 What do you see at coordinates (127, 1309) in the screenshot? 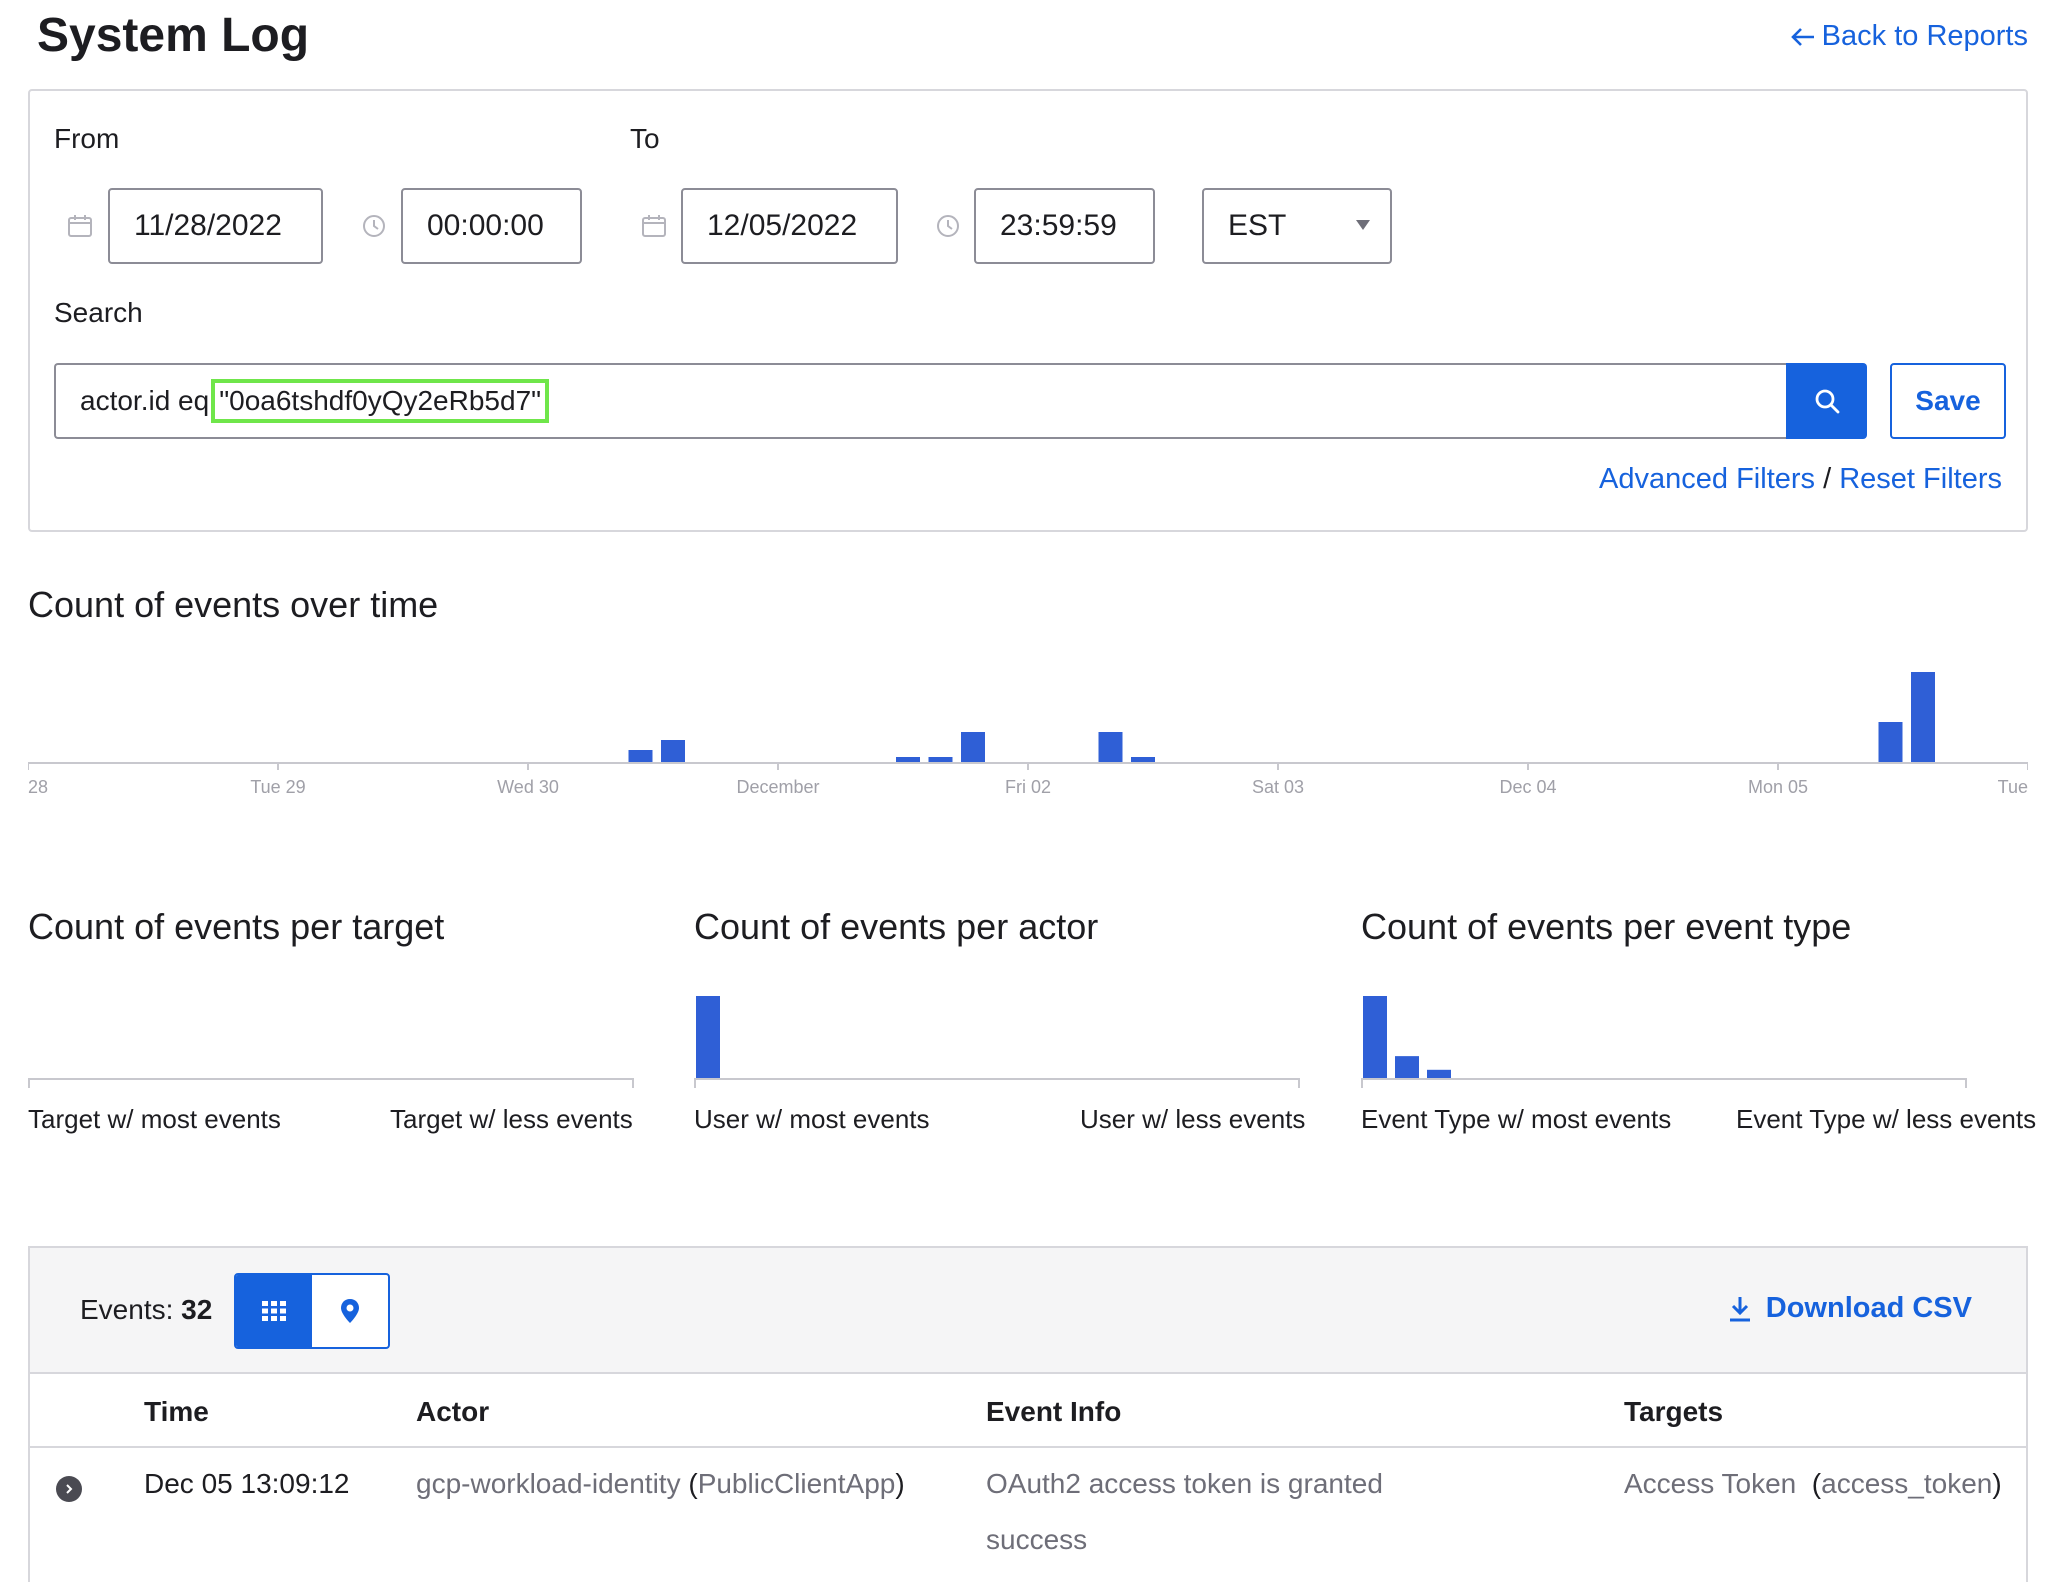
I see `events-count-label: Events:` at bounding box center [127, 1309].